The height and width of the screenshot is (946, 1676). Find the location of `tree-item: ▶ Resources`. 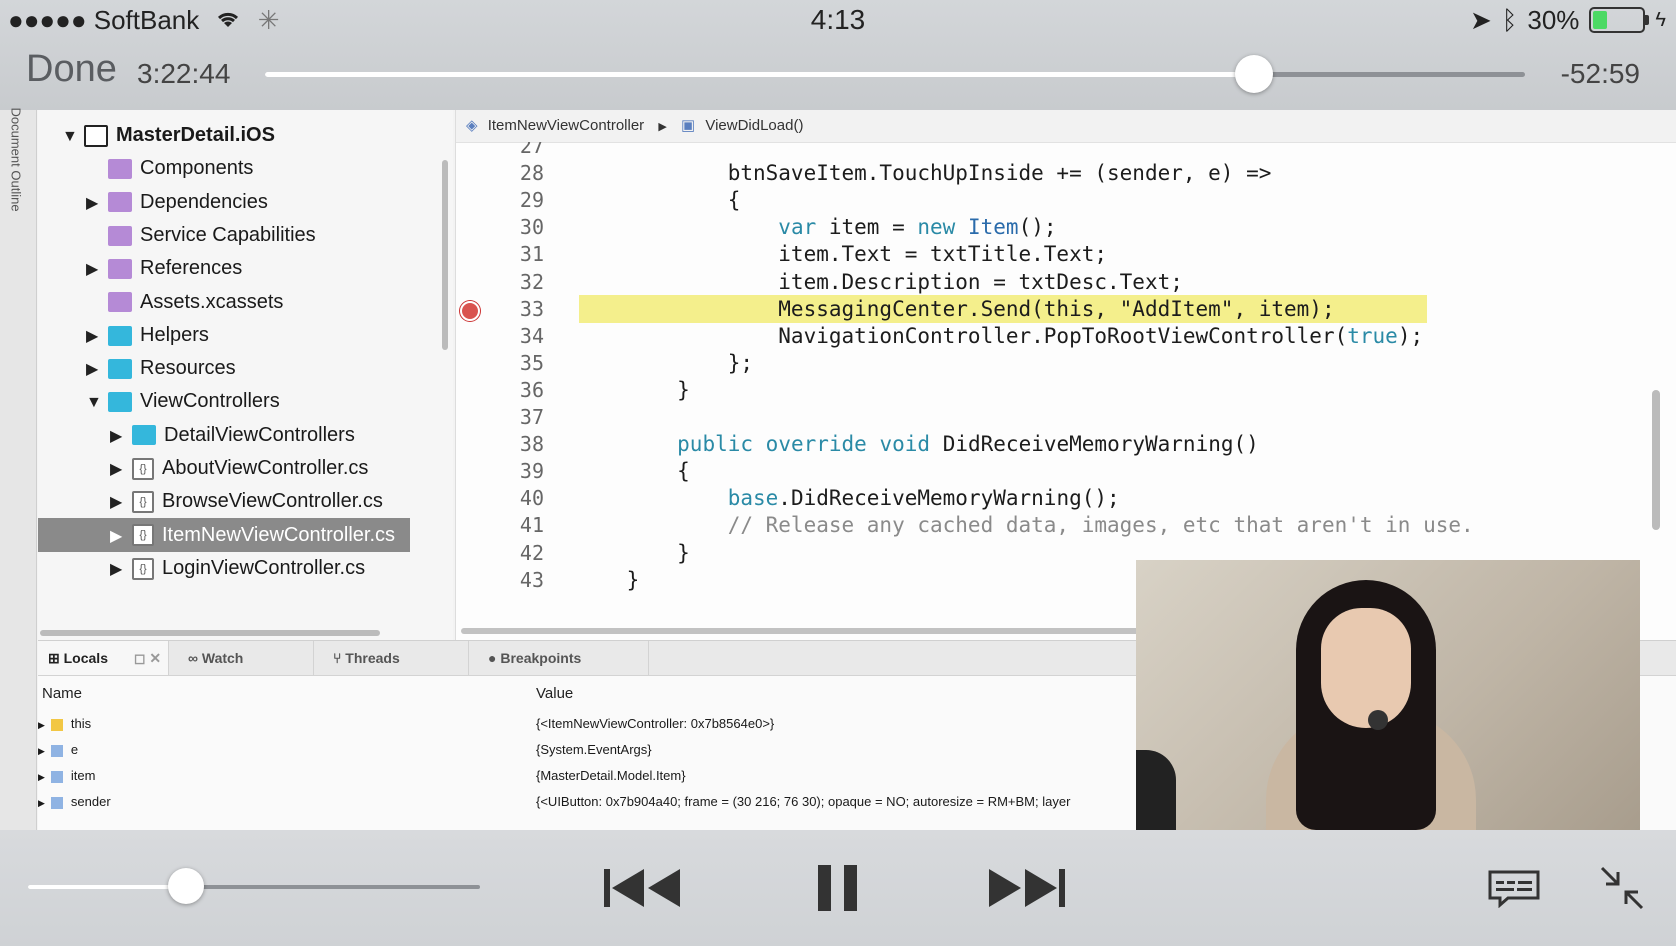

tree-item: ▶ Resources is located at coordinates (224, 368).